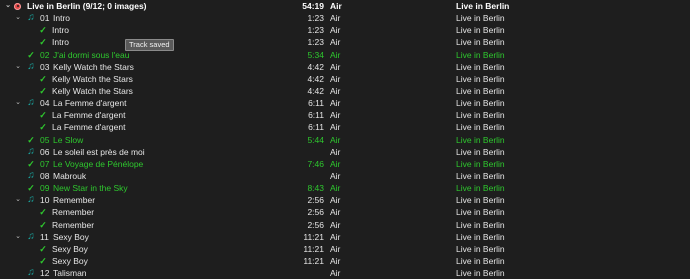  Describe the element at coordinates (345, 273) in the screenshot. I see `track-row: ♫ 12 Talisman Air Live in Berlin` at that location.